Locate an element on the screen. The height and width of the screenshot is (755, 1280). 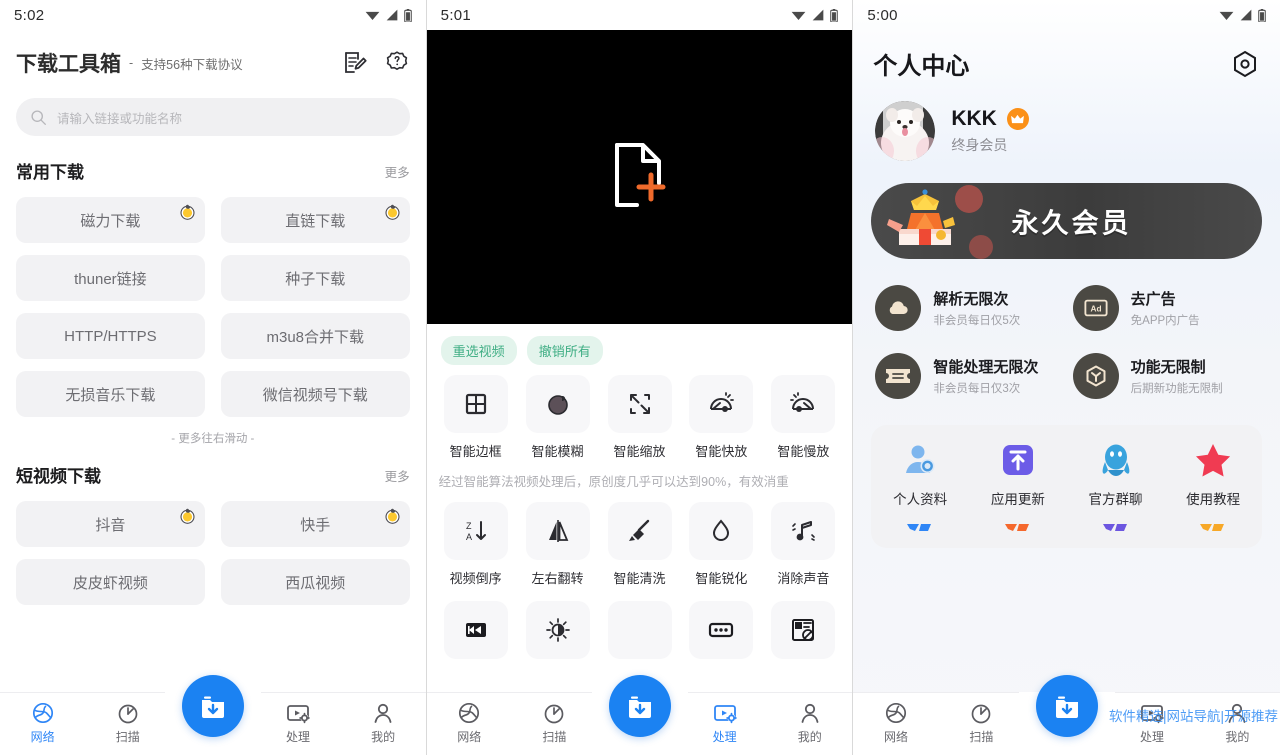
file-add-icon is located at coordinates (640, 177).